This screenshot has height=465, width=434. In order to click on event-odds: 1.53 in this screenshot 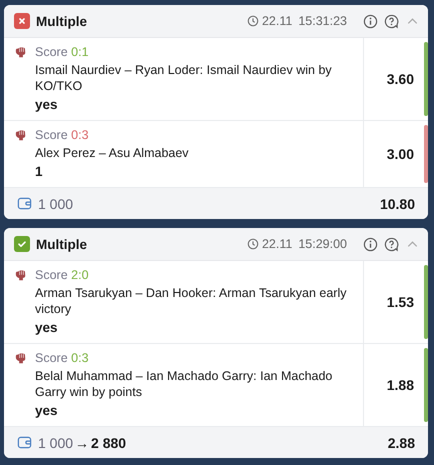, I will do `click(400, 302)`.